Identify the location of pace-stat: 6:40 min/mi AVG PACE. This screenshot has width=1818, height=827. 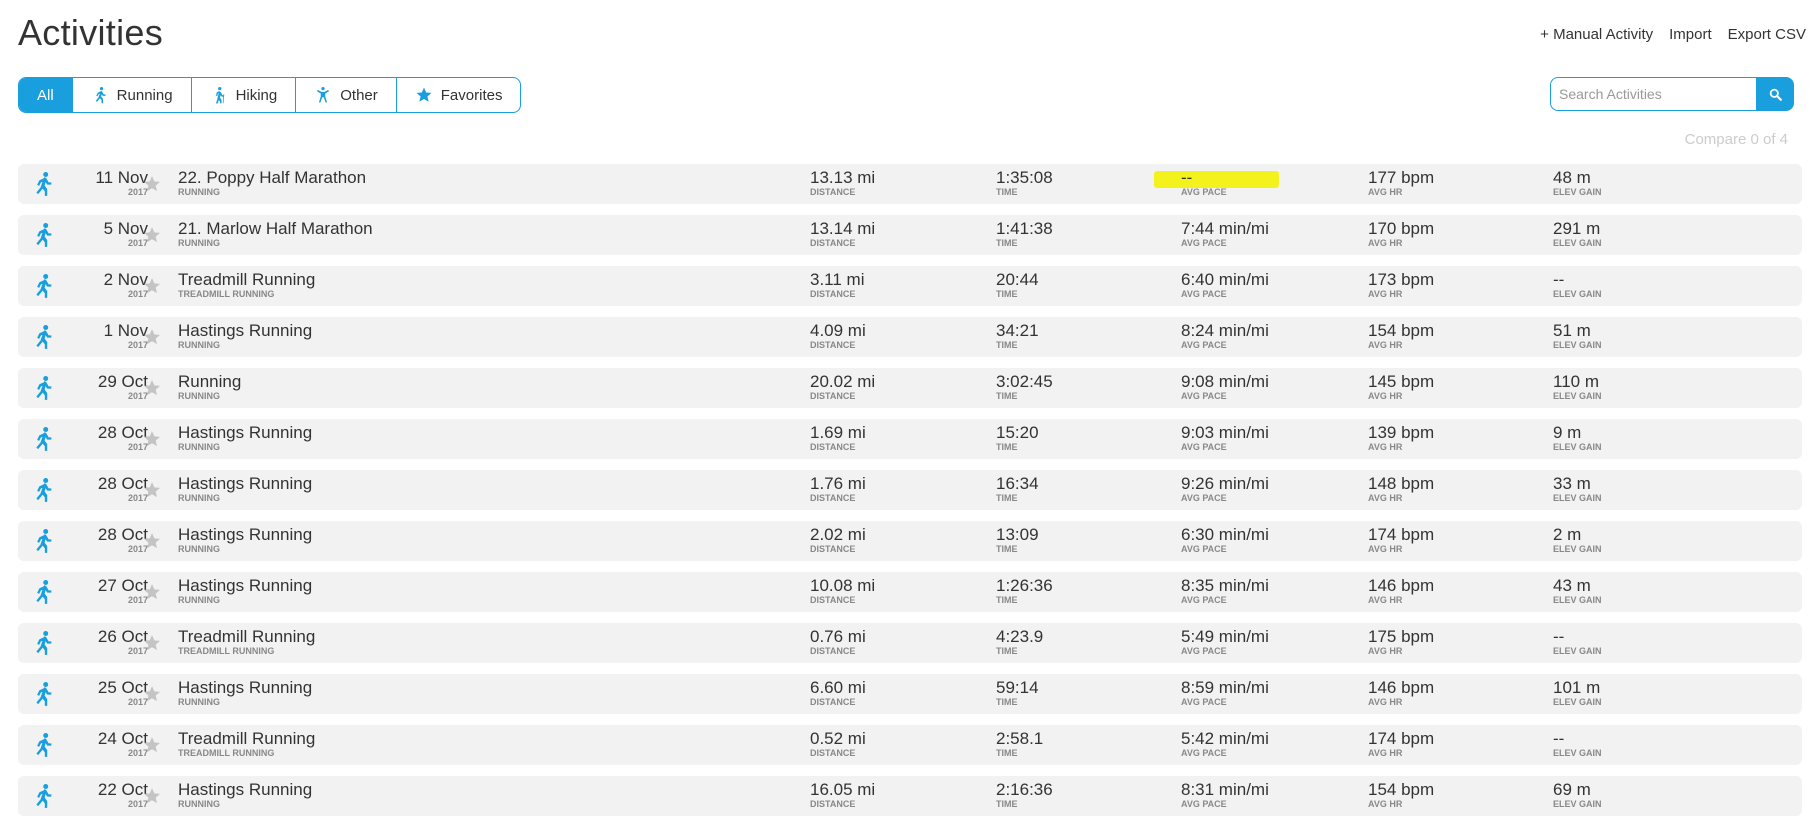
(1225, 284).